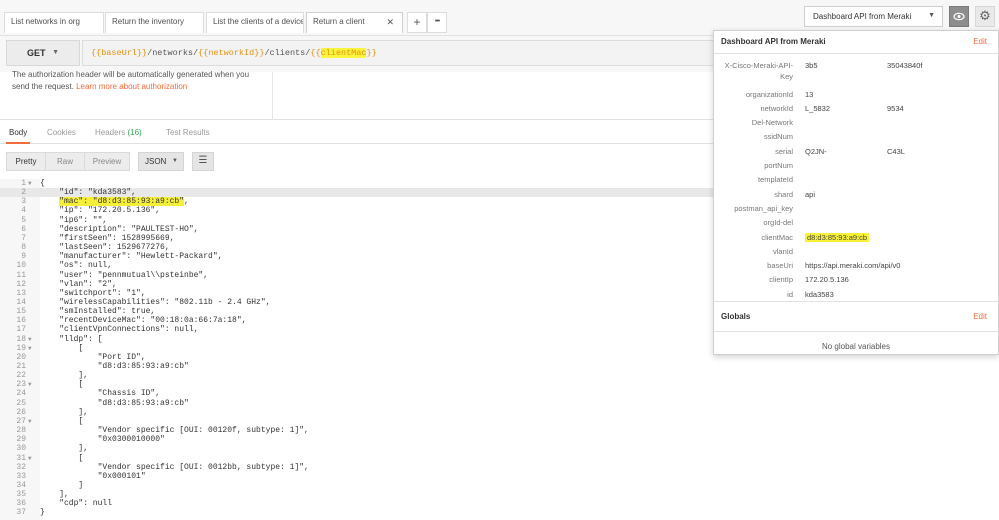  Describe the element at coordinates (855, 152) in the screenshot. I see `env-var-value: Q2JN- C43L` at that location.